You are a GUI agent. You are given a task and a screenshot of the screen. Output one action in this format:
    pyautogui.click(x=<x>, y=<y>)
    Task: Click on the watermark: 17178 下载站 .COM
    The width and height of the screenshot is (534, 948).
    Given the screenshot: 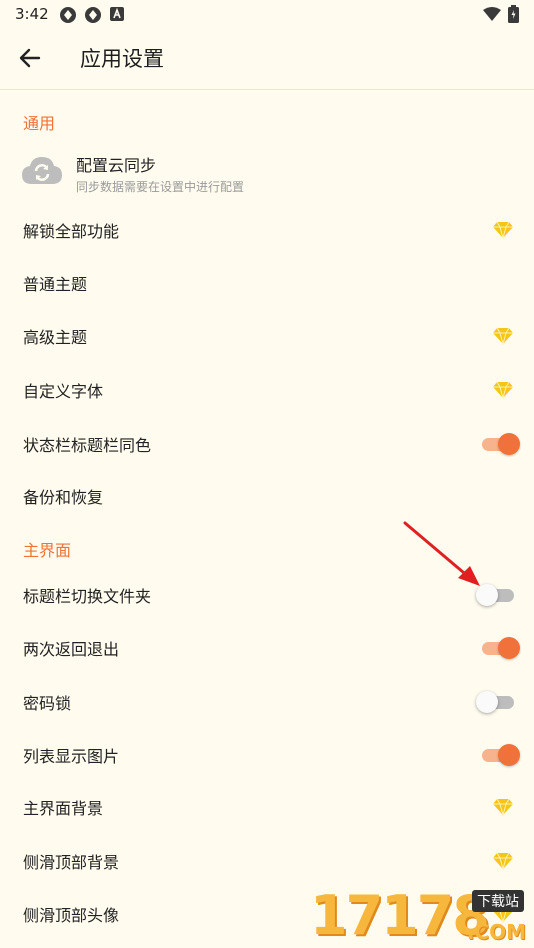 What is the action you would take?
    pyautogui.click(x=422, y=916)
    